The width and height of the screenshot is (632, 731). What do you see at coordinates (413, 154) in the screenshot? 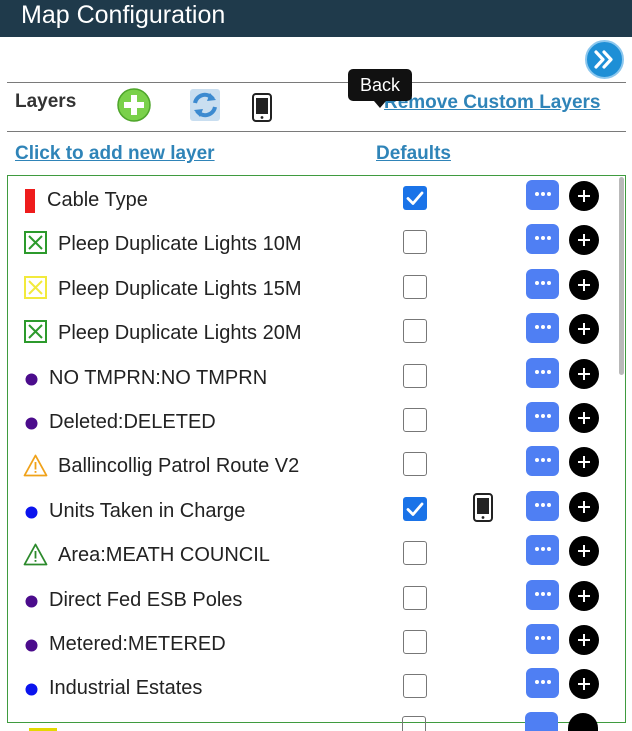
I see `defaults-link: Defaults` at bounding box center [413, 154].